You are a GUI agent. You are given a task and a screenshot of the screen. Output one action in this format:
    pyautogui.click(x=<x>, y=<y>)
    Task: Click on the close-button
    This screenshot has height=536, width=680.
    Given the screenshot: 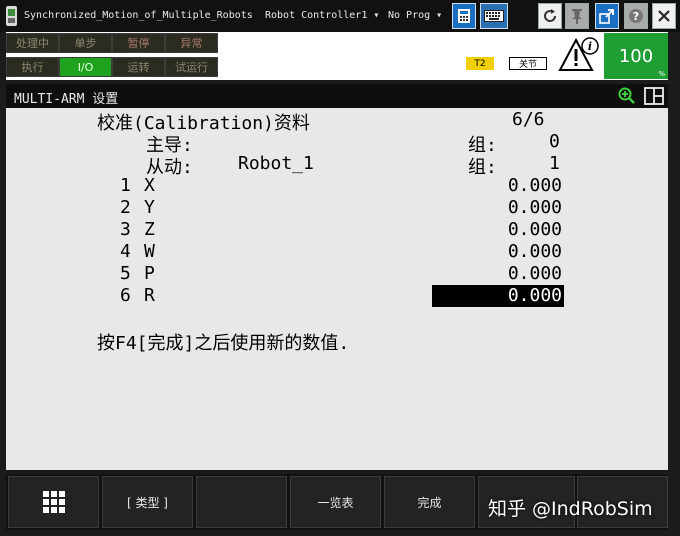 What is the action you would take?
    pyautogui.click(x=664, y=16)
    